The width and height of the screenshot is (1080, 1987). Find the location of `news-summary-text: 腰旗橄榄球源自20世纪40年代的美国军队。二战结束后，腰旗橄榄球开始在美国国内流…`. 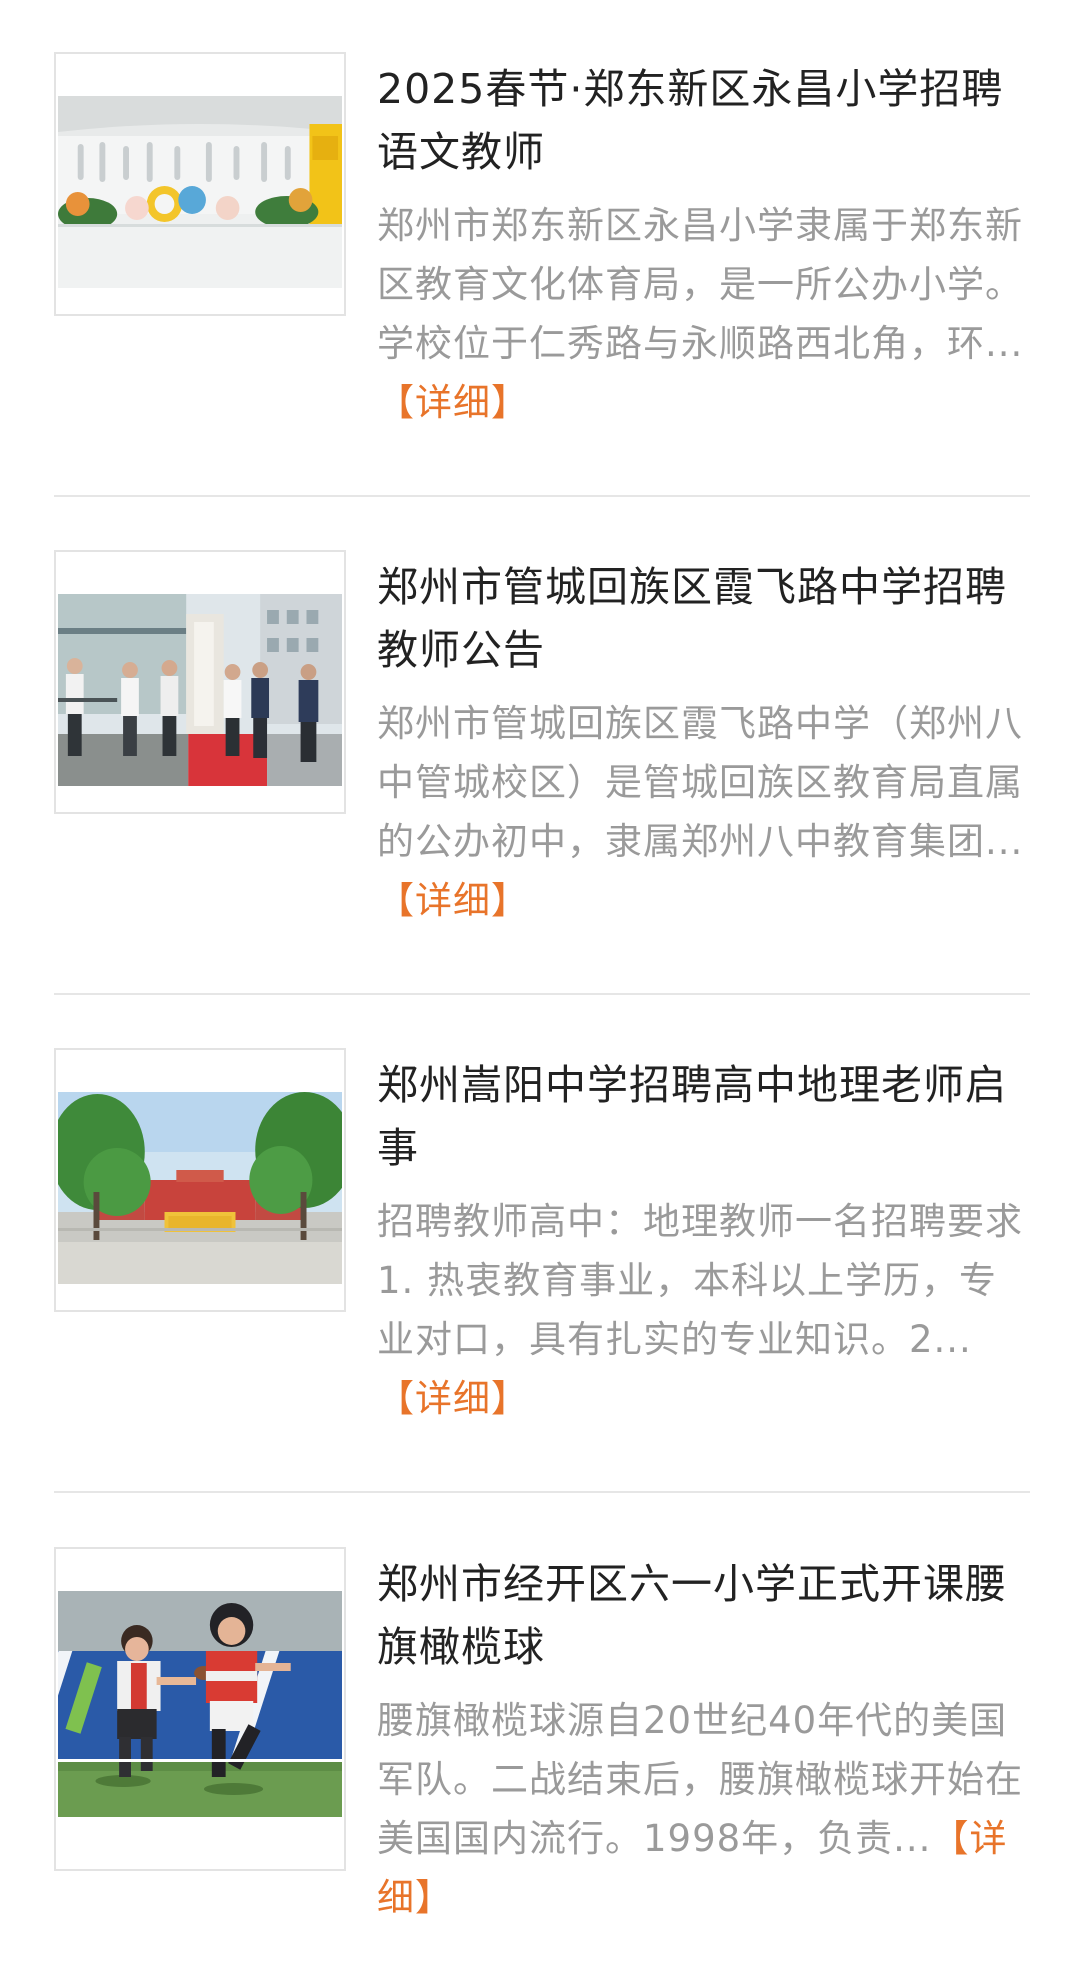

news-summary-text: 腰旗橄榄球源自20世纪40年代的美国军队。二战结束后，腰旗橄榄球开始在美国国内流… is located at coordinates (700, 1779).